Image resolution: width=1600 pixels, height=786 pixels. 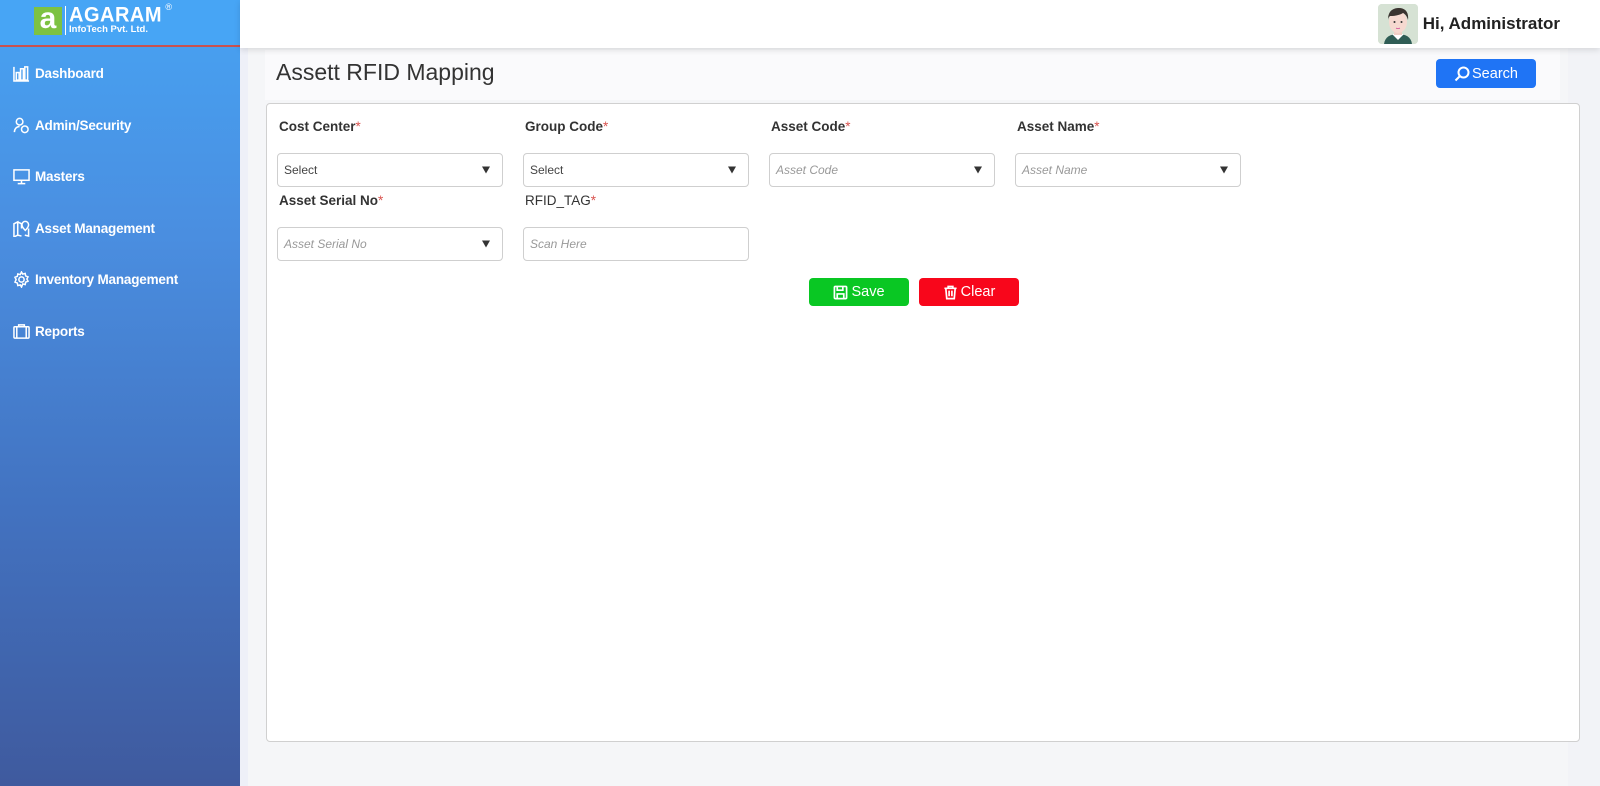 What do you see at coordinates (21, 74) in the screenshot?
I see `bar-chart-icon` at bounding box center [21, 74].